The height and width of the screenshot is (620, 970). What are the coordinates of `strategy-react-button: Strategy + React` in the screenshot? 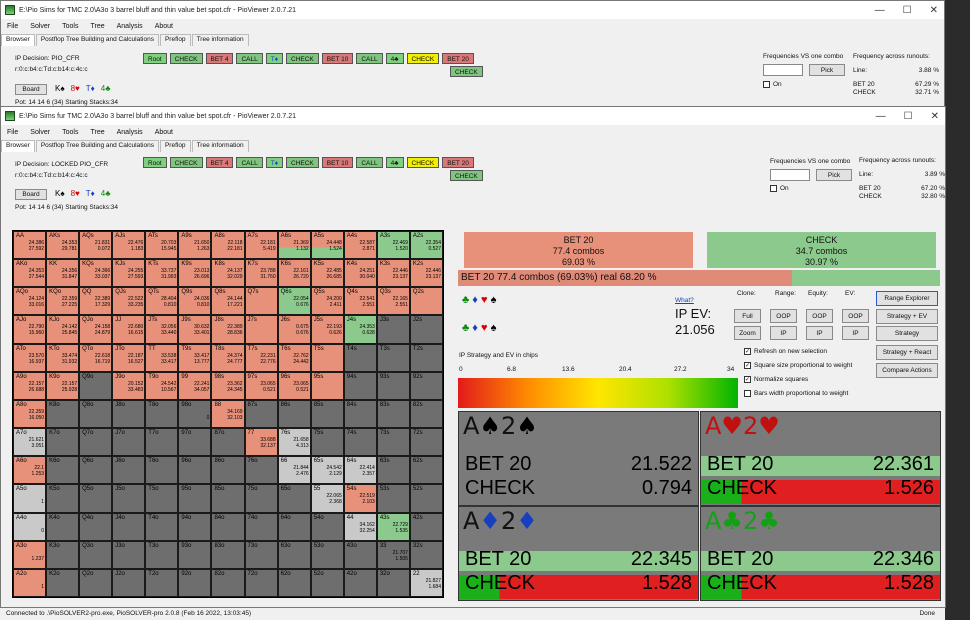 It's located at (907, 352).